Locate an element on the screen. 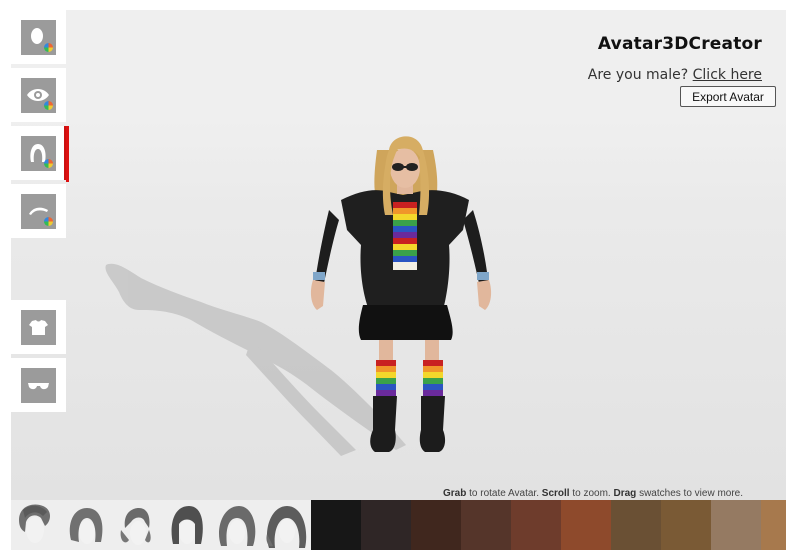  hint-grab-text: to rotate Avatar. is located at coordinates (504, 493).